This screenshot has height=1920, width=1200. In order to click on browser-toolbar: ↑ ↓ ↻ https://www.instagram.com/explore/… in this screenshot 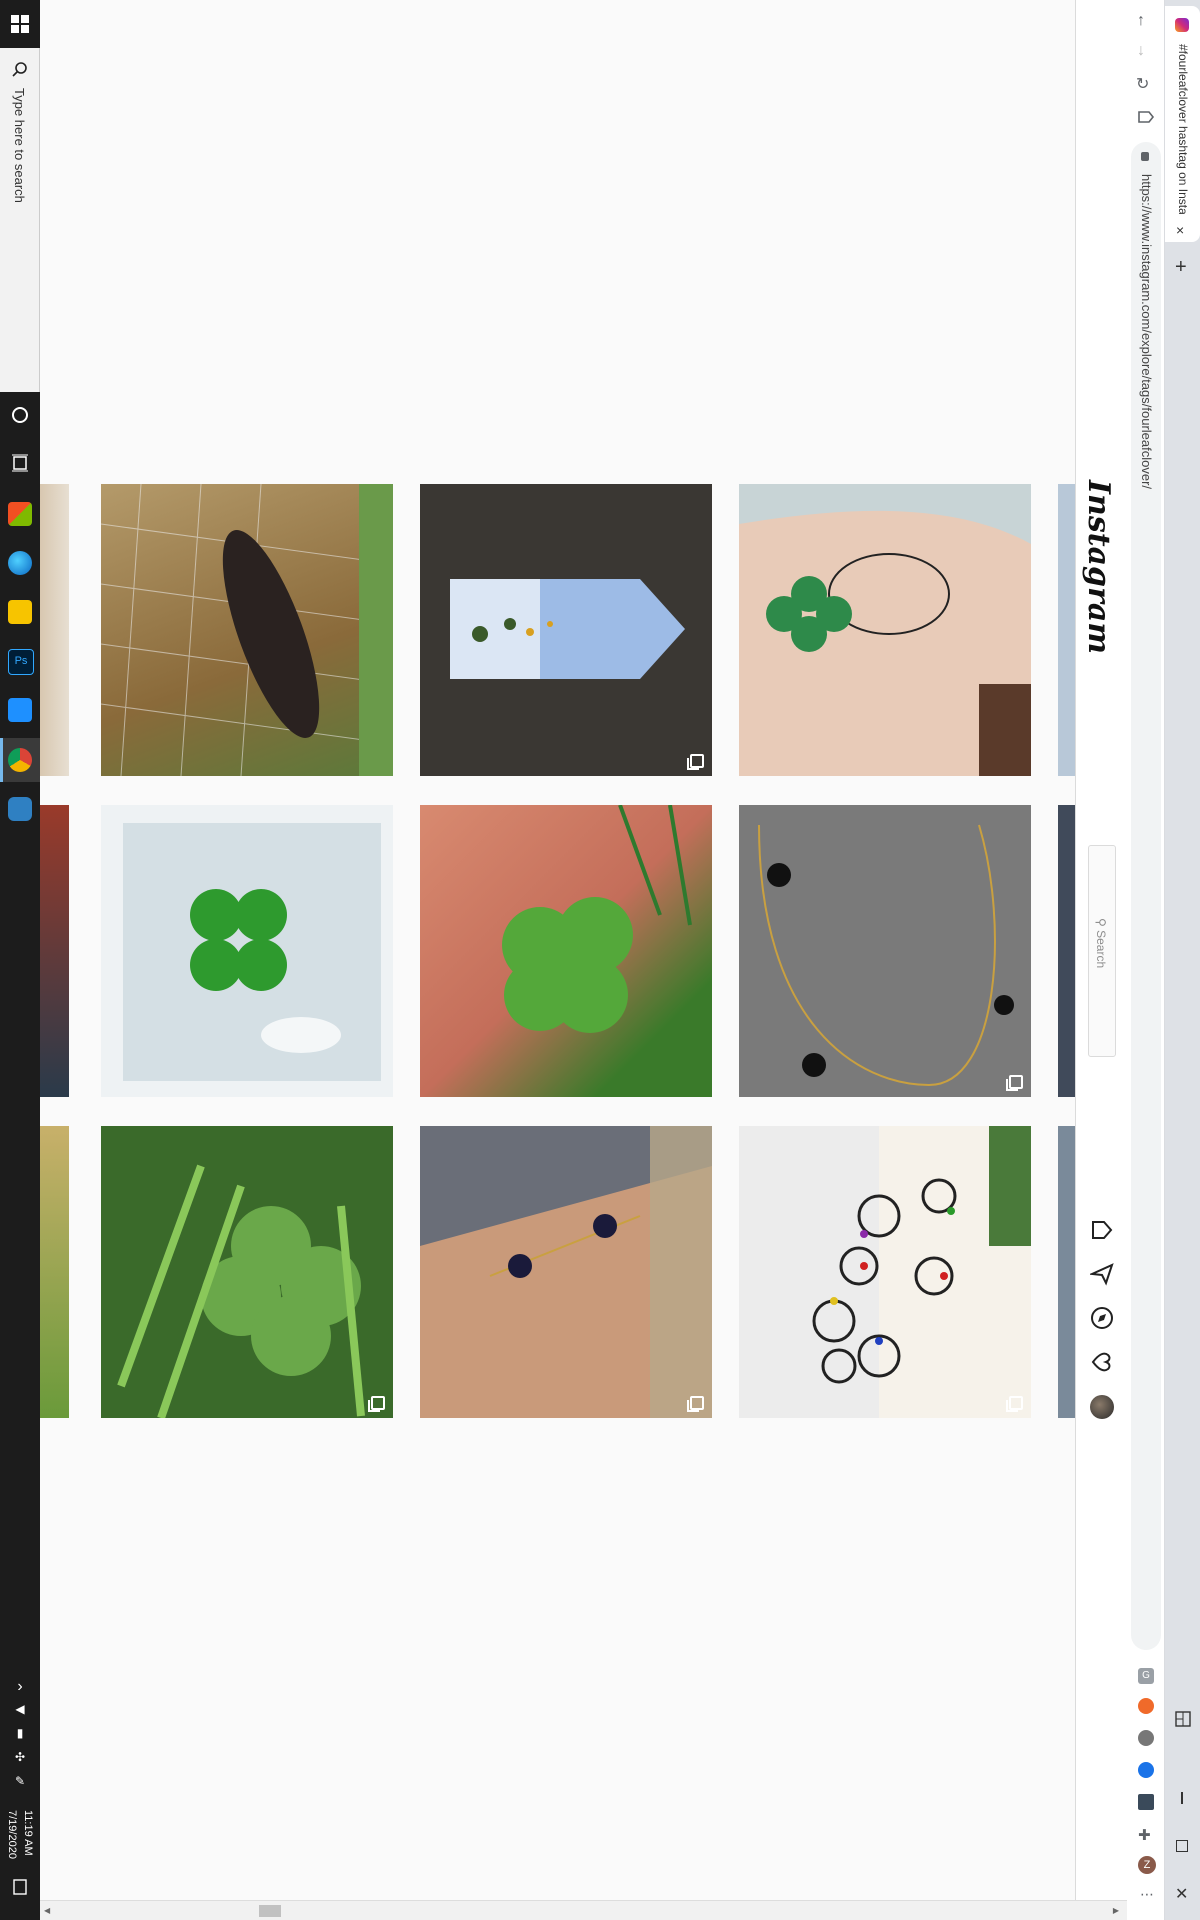, I will do `click(1146, 960)`.